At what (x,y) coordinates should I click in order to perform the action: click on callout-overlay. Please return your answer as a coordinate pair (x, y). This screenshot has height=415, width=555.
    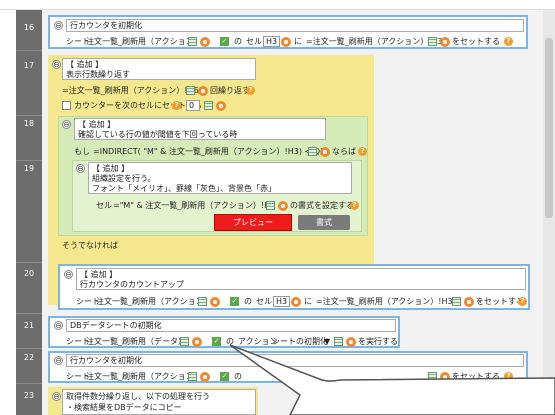
    Looking at the image, I should click on (392, 379).